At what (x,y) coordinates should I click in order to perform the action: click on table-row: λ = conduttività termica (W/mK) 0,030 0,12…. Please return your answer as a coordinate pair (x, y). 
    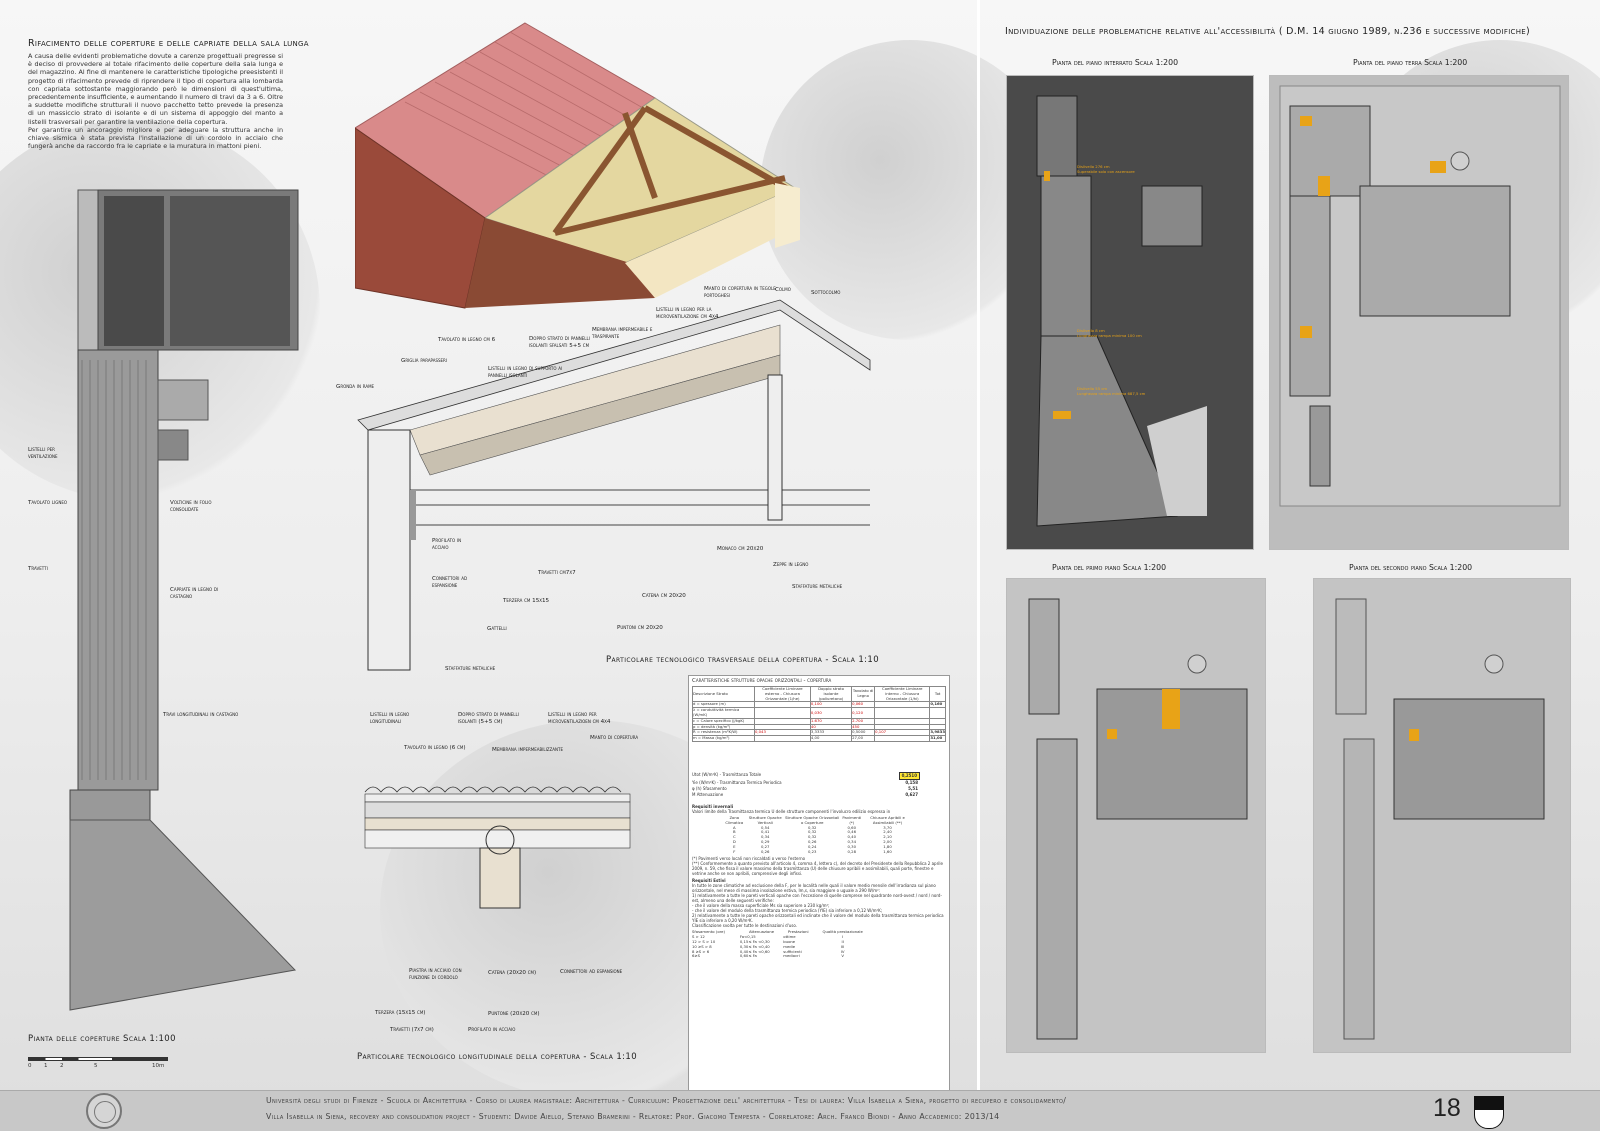
    Looking at the image, I should click on (819, 713).